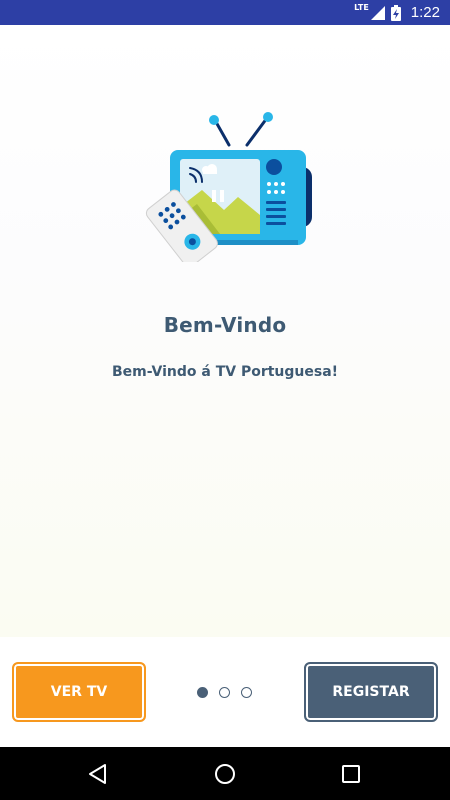  Describe the element at coordinates (371, 692) in the screenshot. I see `registar-button: REGISTAR` at that location.